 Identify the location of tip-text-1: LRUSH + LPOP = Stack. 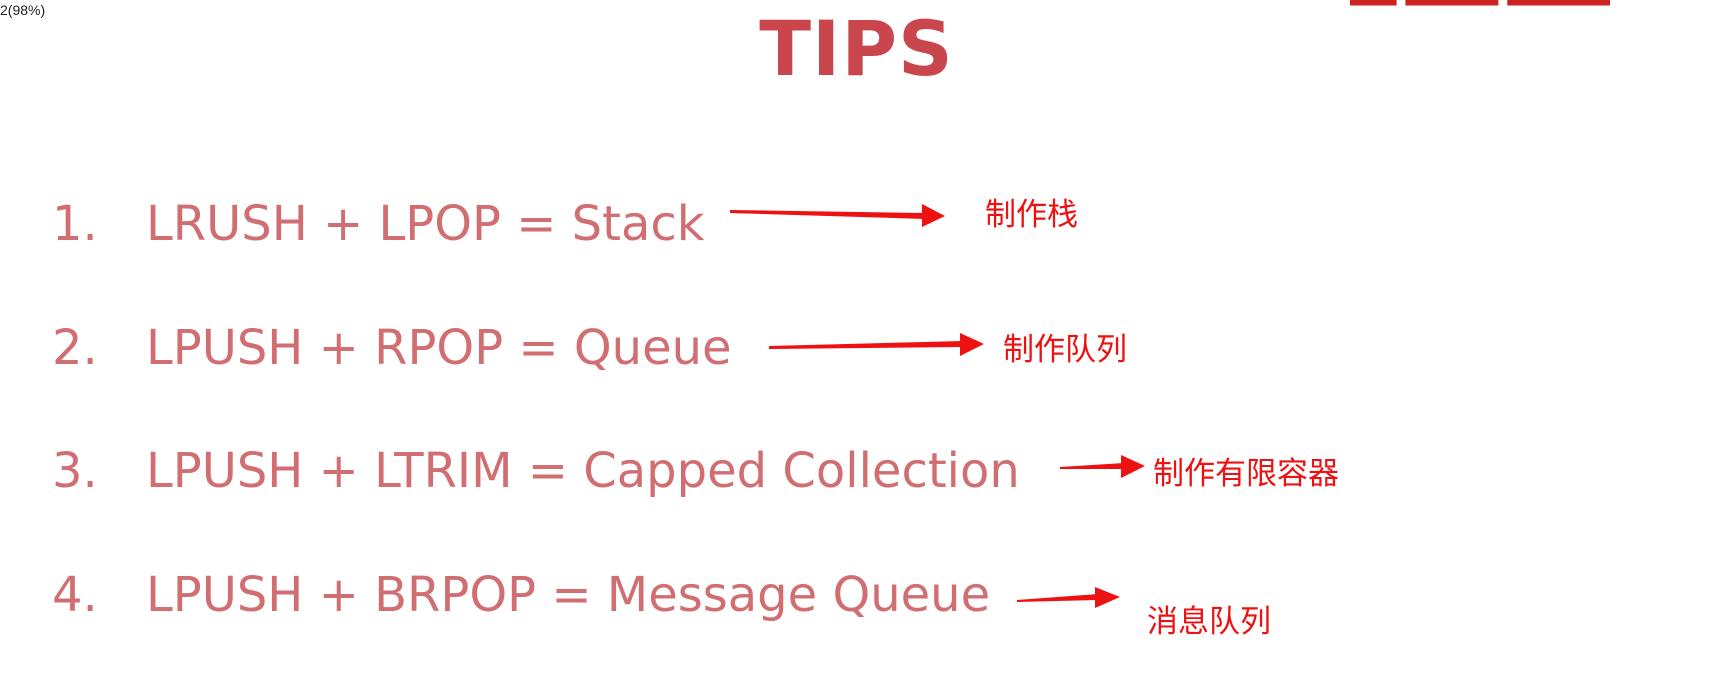
(425, 224).